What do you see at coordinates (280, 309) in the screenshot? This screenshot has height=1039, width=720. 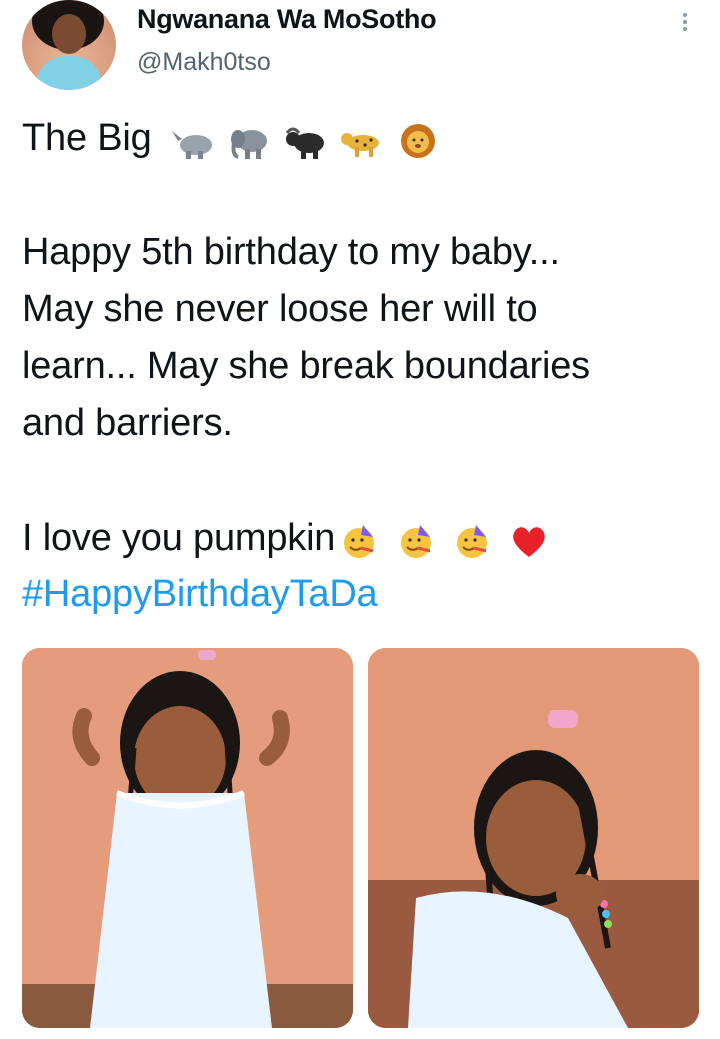 I see `tweet-line-3: May she never loose her will to` at bounding box center [280, 309].